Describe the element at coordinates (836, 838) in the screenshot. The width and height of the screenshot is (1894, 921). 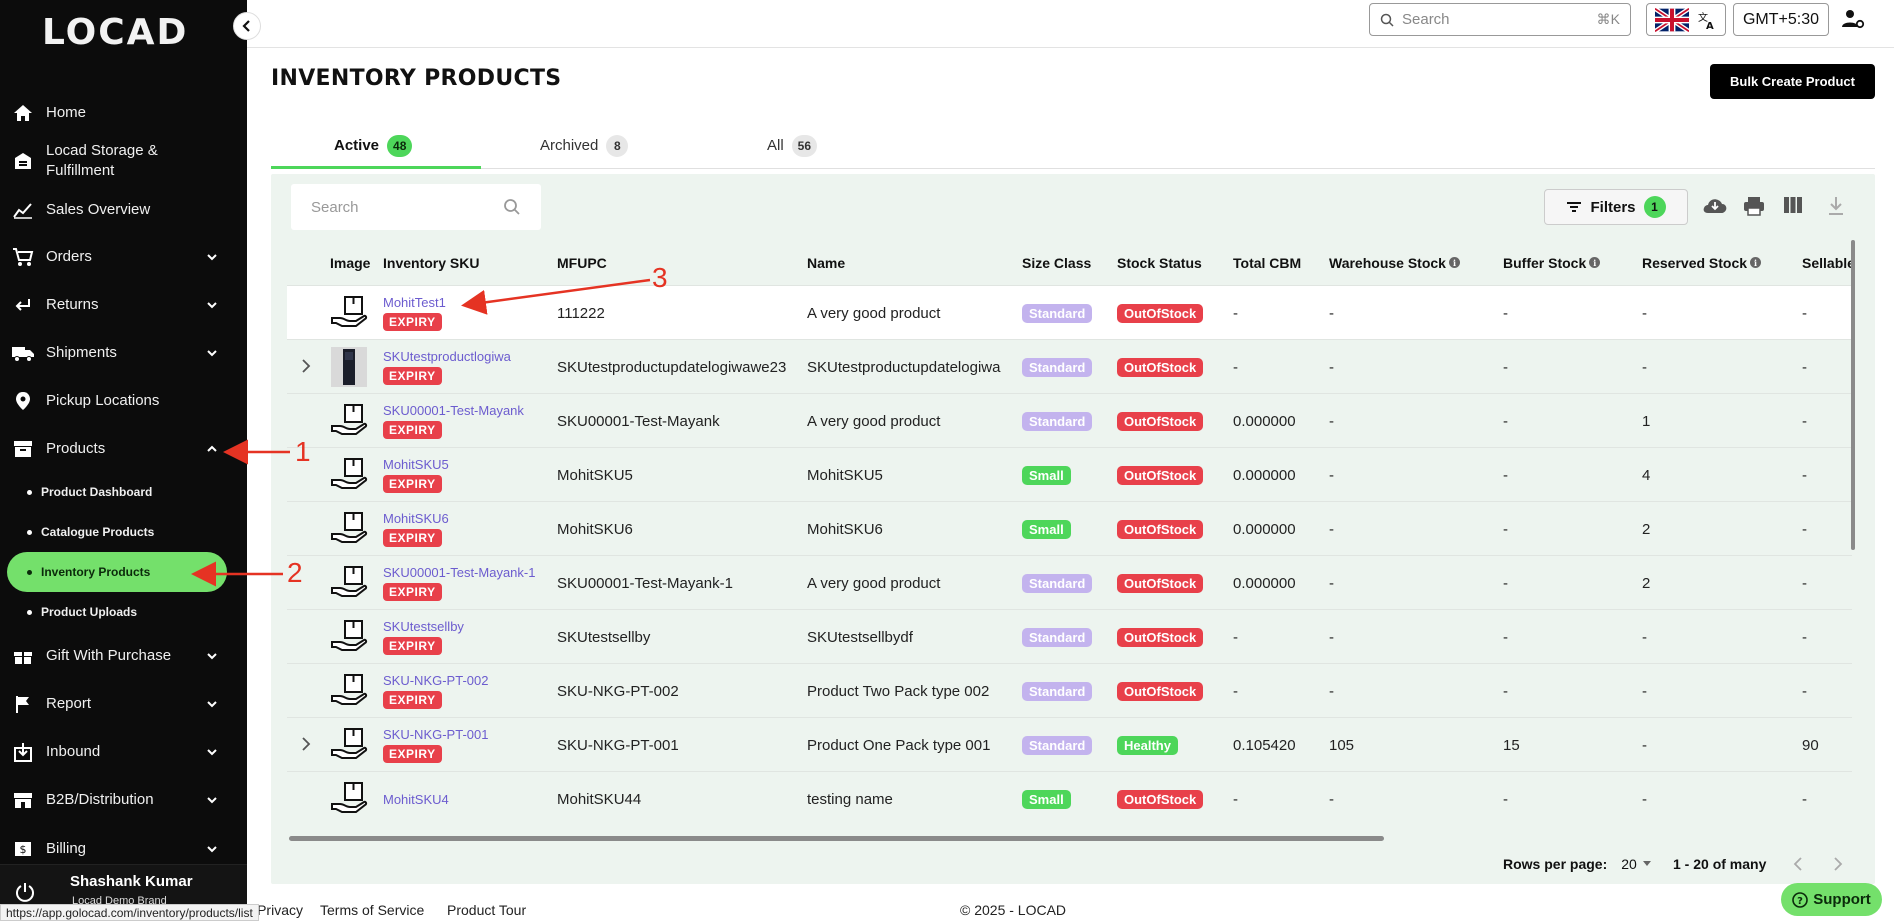
I see `horizontal-scrollbar` at that location.